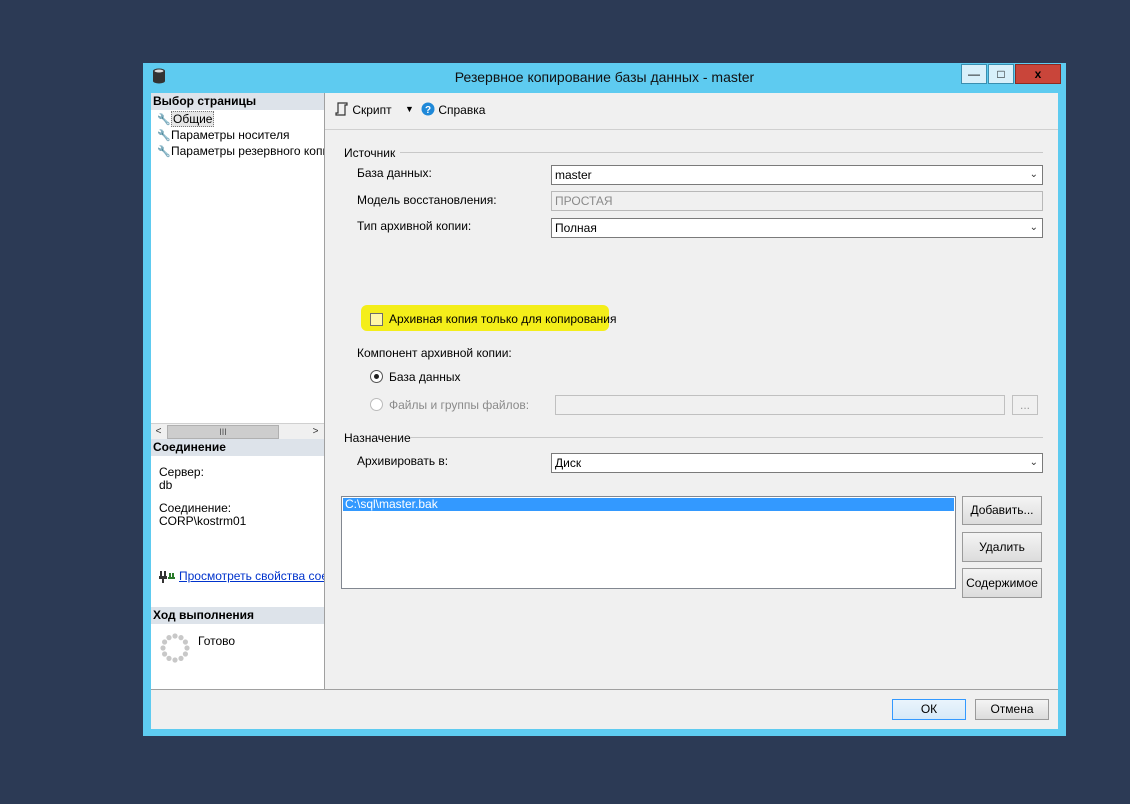 This screenshot has height=804, width=1130. Describe the element at coordinates (797, 228) in the screenshot. I see `backup-type-select: Полная ⌄` at that location.